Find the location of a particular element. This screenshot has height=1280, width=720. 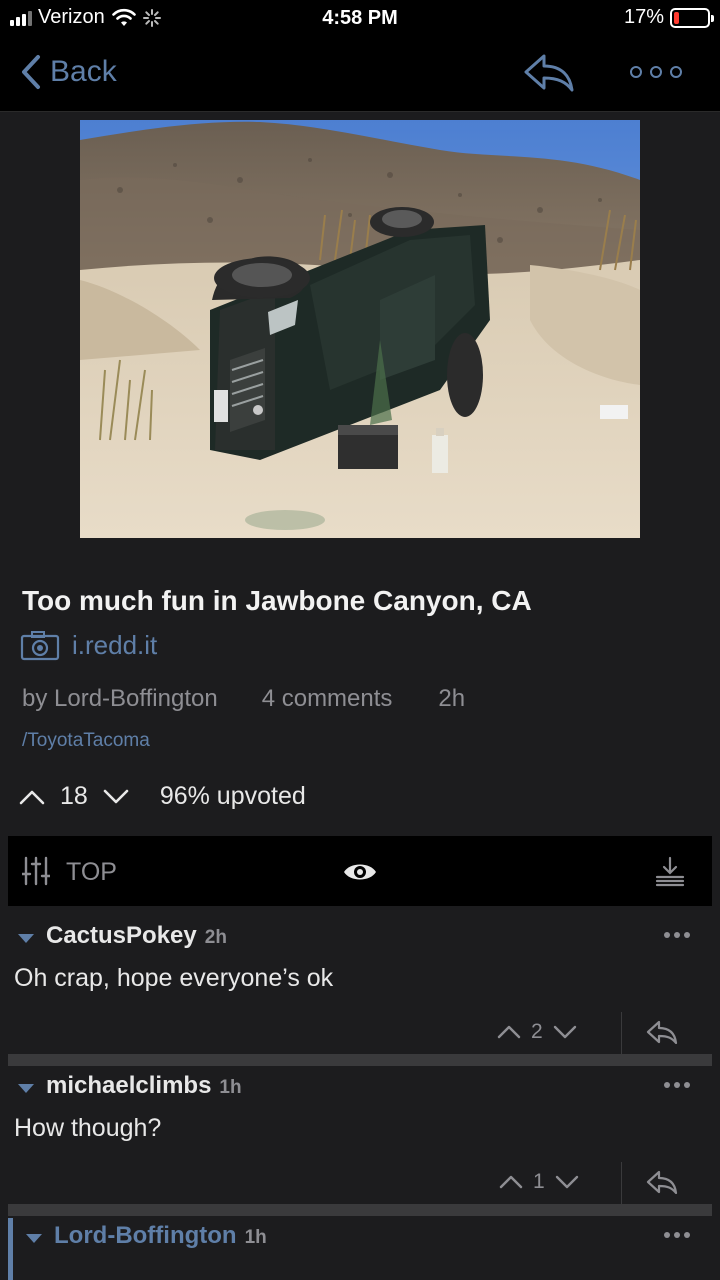

sort-label: TOP is located at coordinates (91, 872).